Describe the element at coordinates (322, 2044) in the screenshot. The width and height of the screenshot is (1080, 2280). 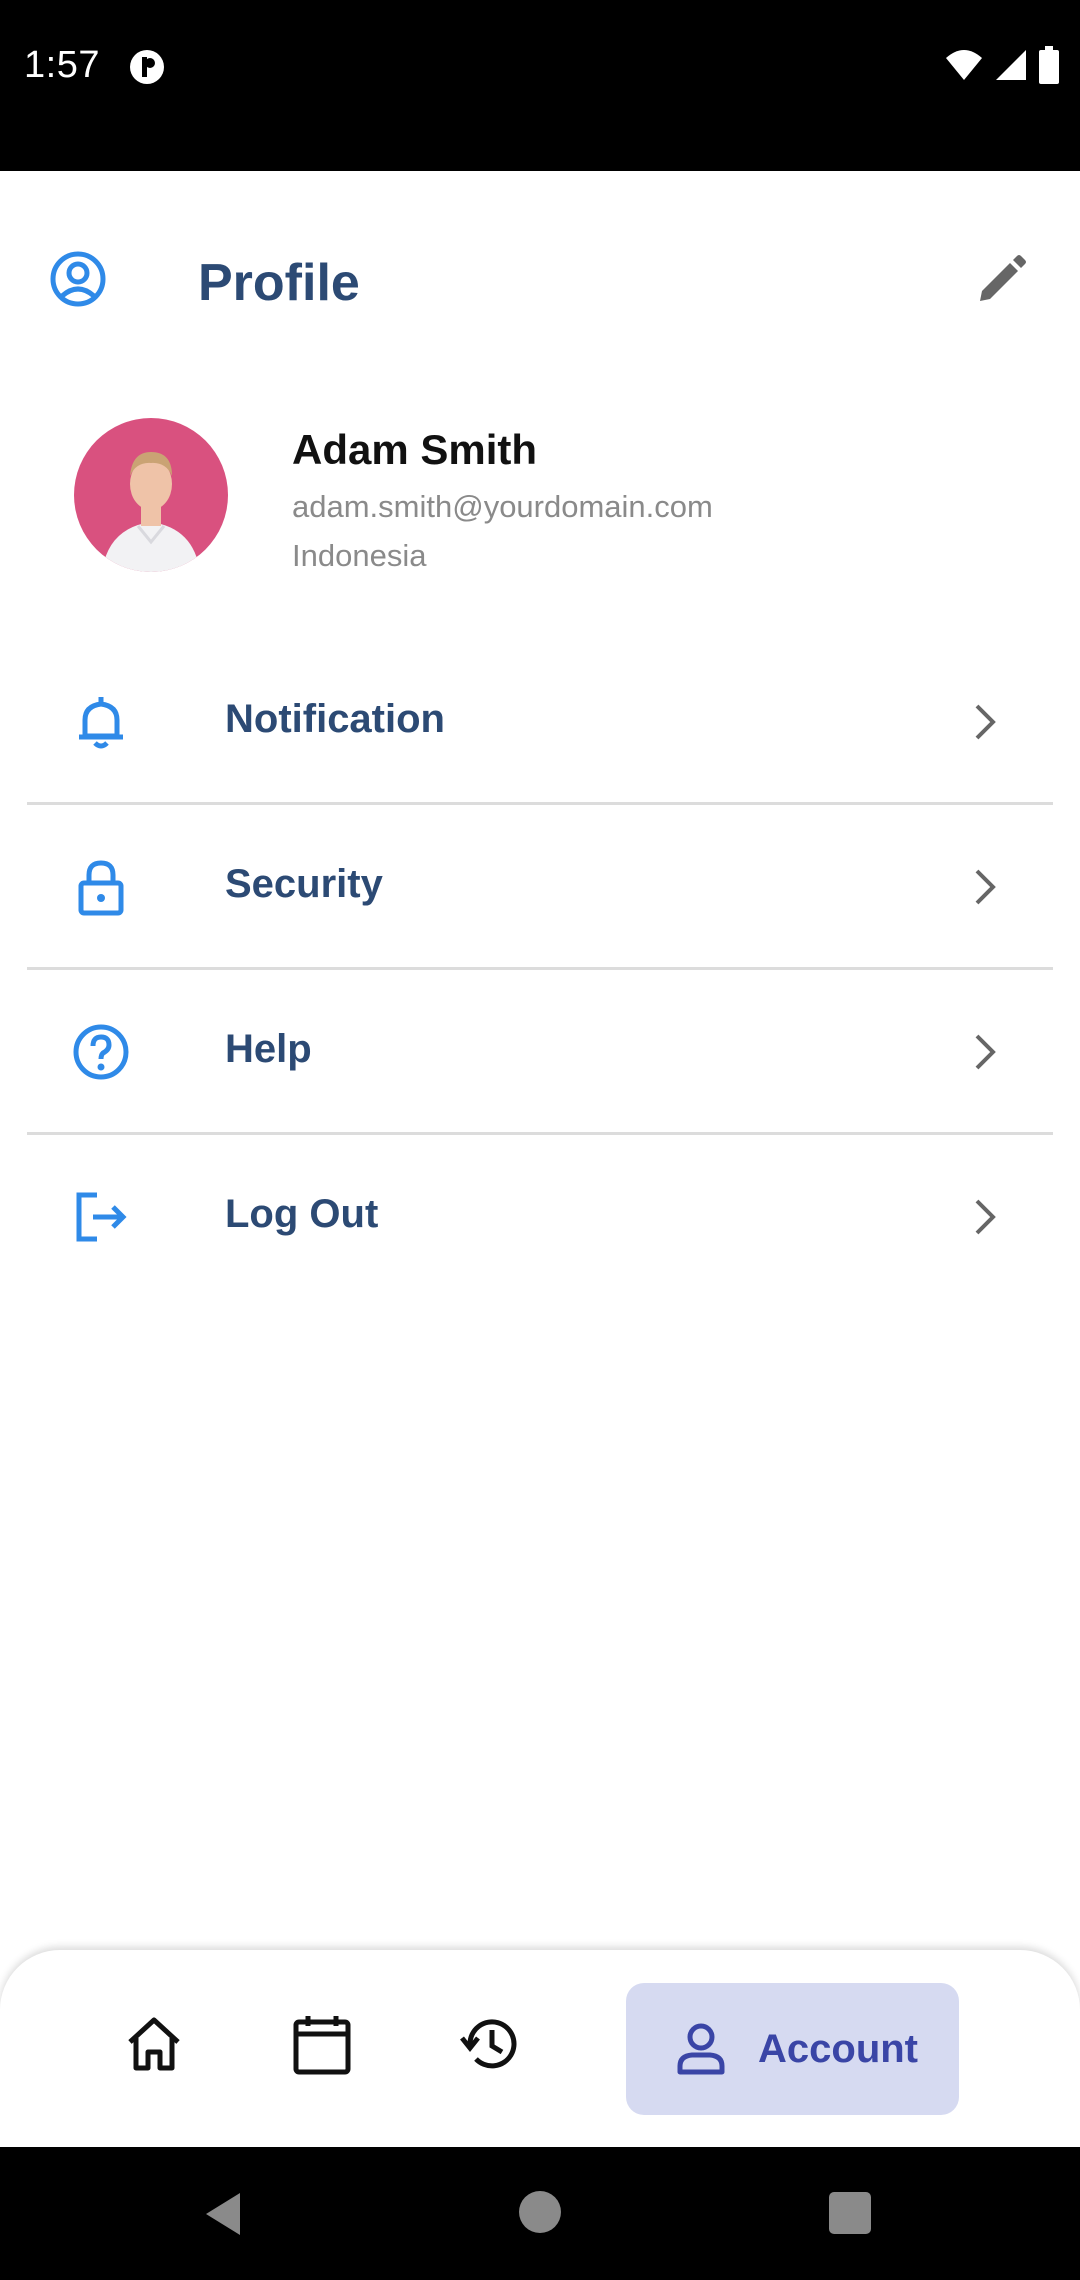
I see `calendar-icon` at that location.